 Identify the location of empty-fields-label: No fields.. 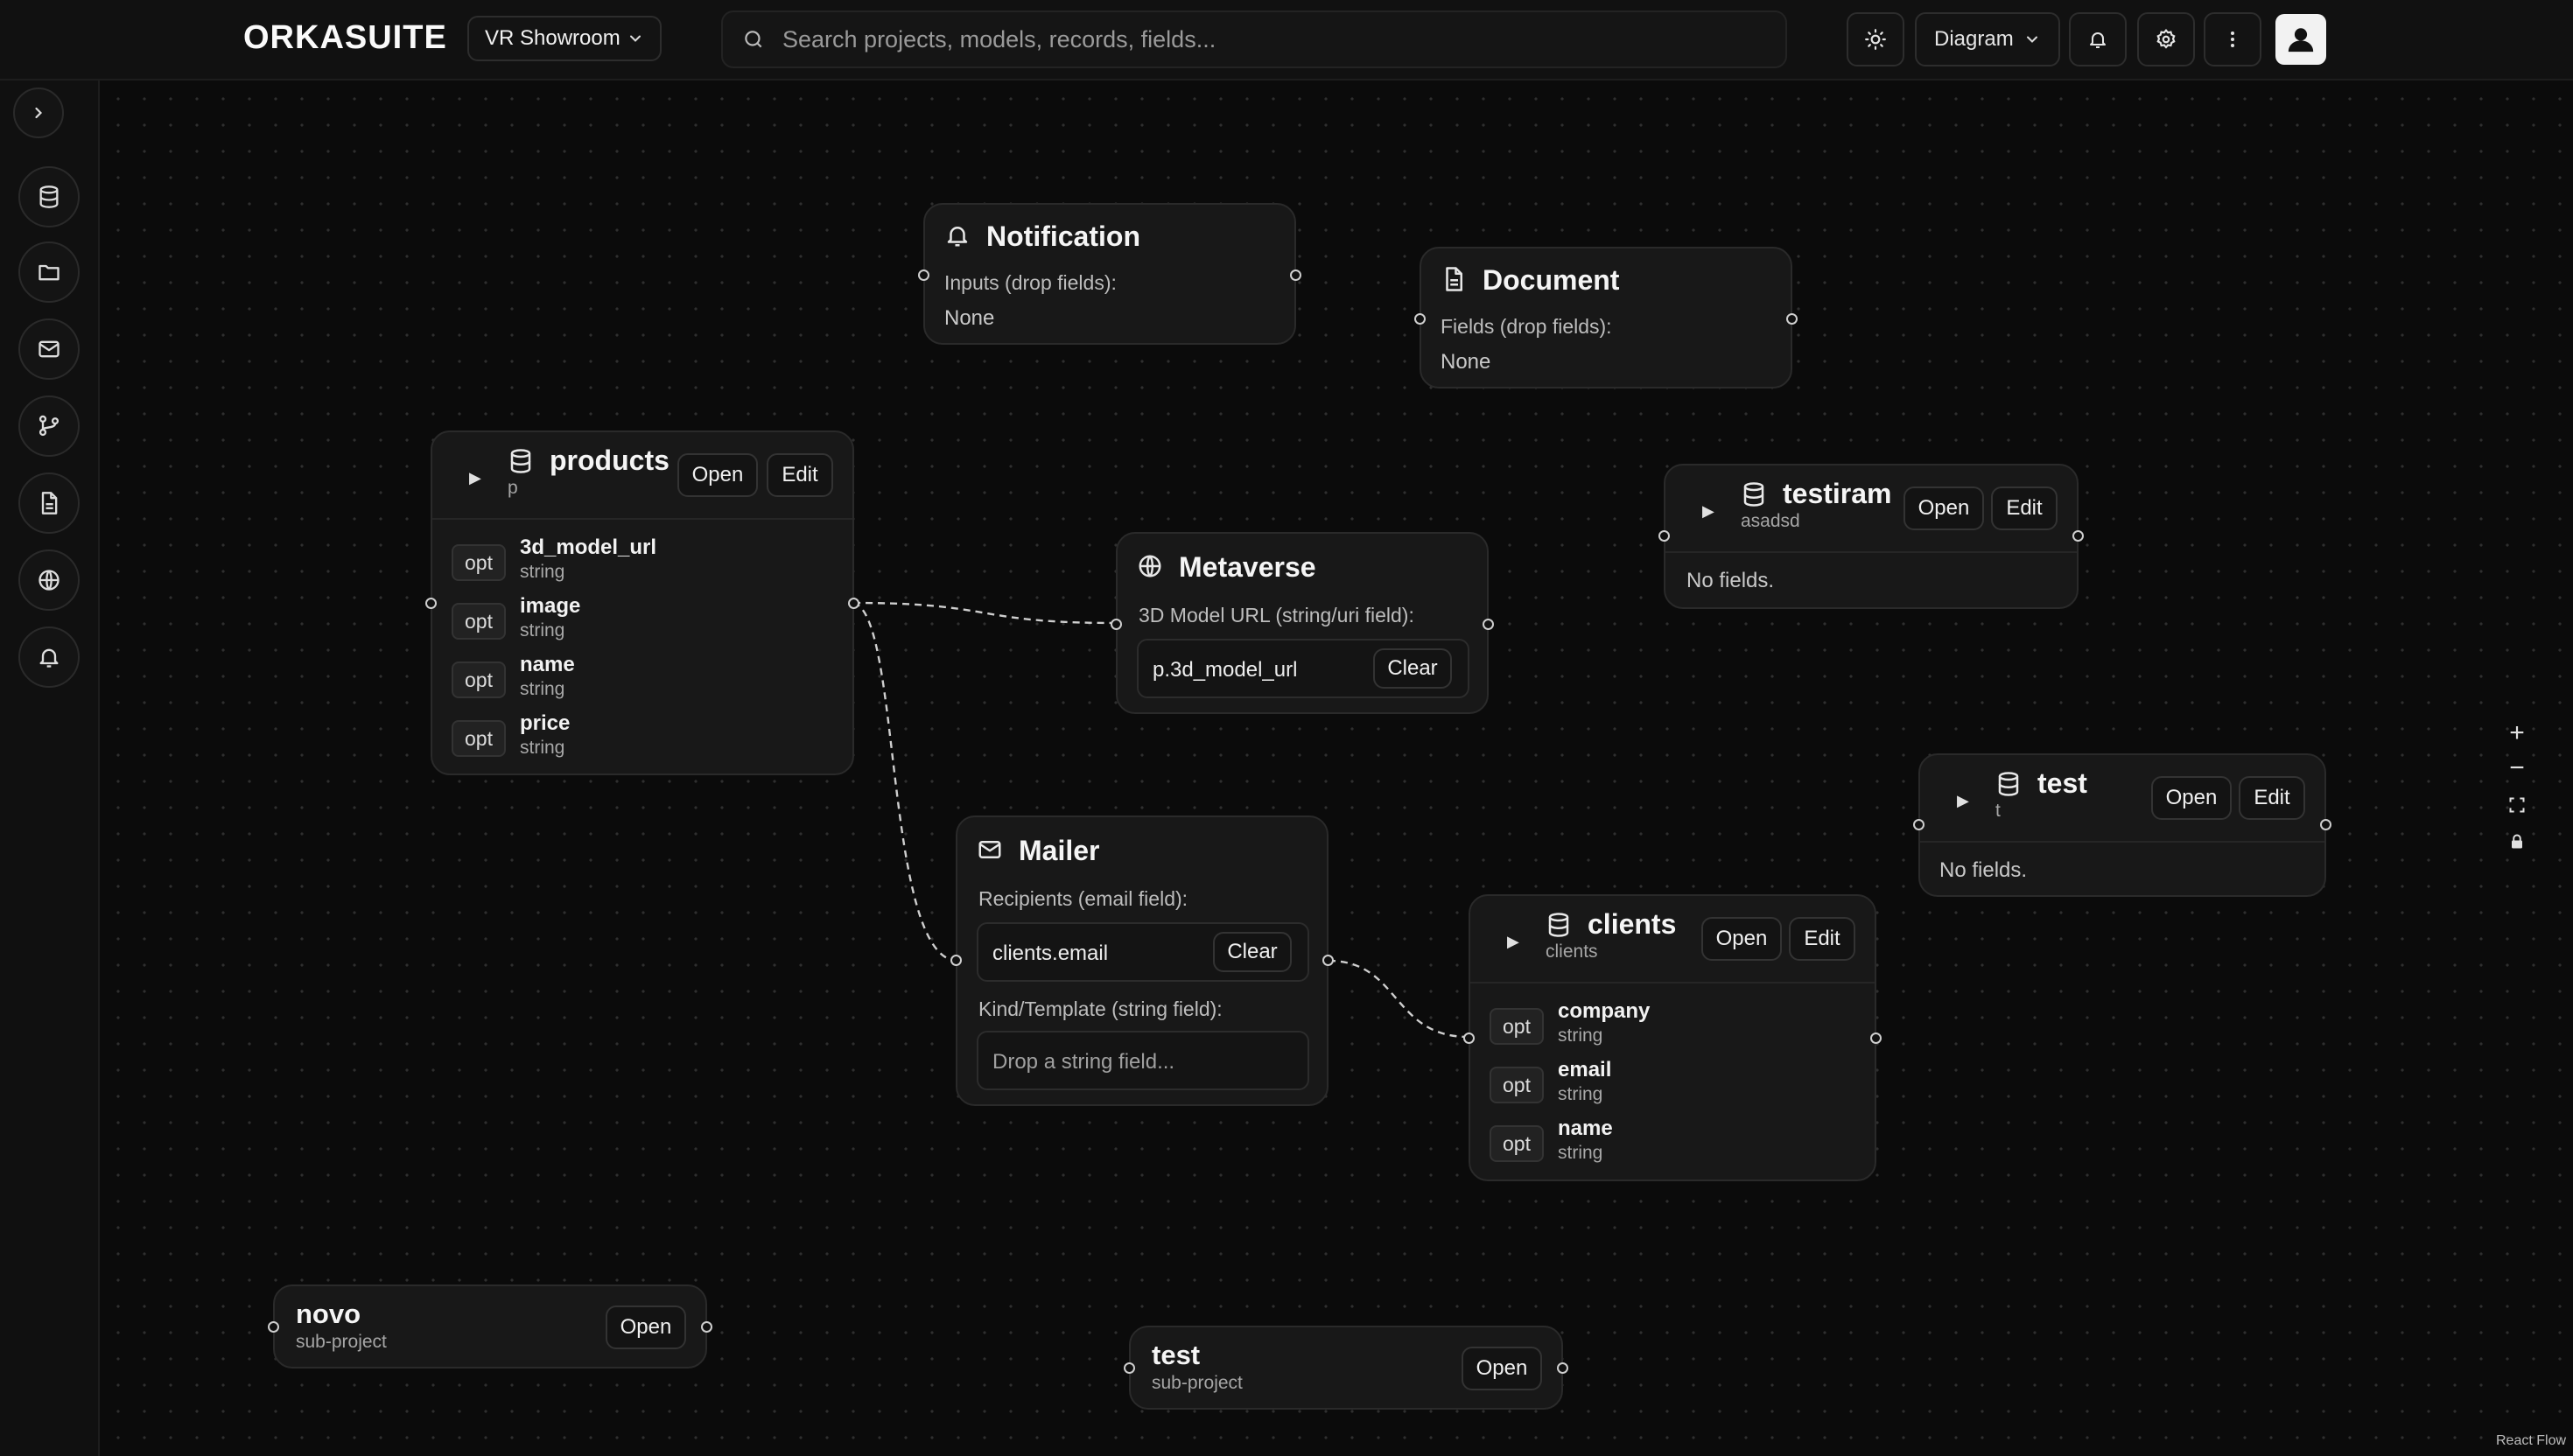
(1983, 870).